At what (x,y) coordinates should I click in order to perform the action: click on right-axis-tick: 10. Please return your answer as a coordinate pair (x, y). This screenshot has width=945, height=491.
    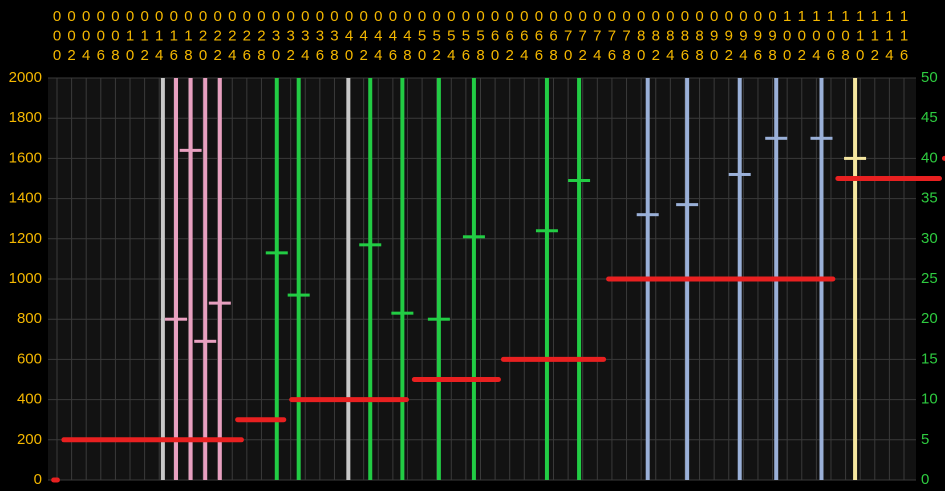
    Looking at the image, I should click on (929, 399).